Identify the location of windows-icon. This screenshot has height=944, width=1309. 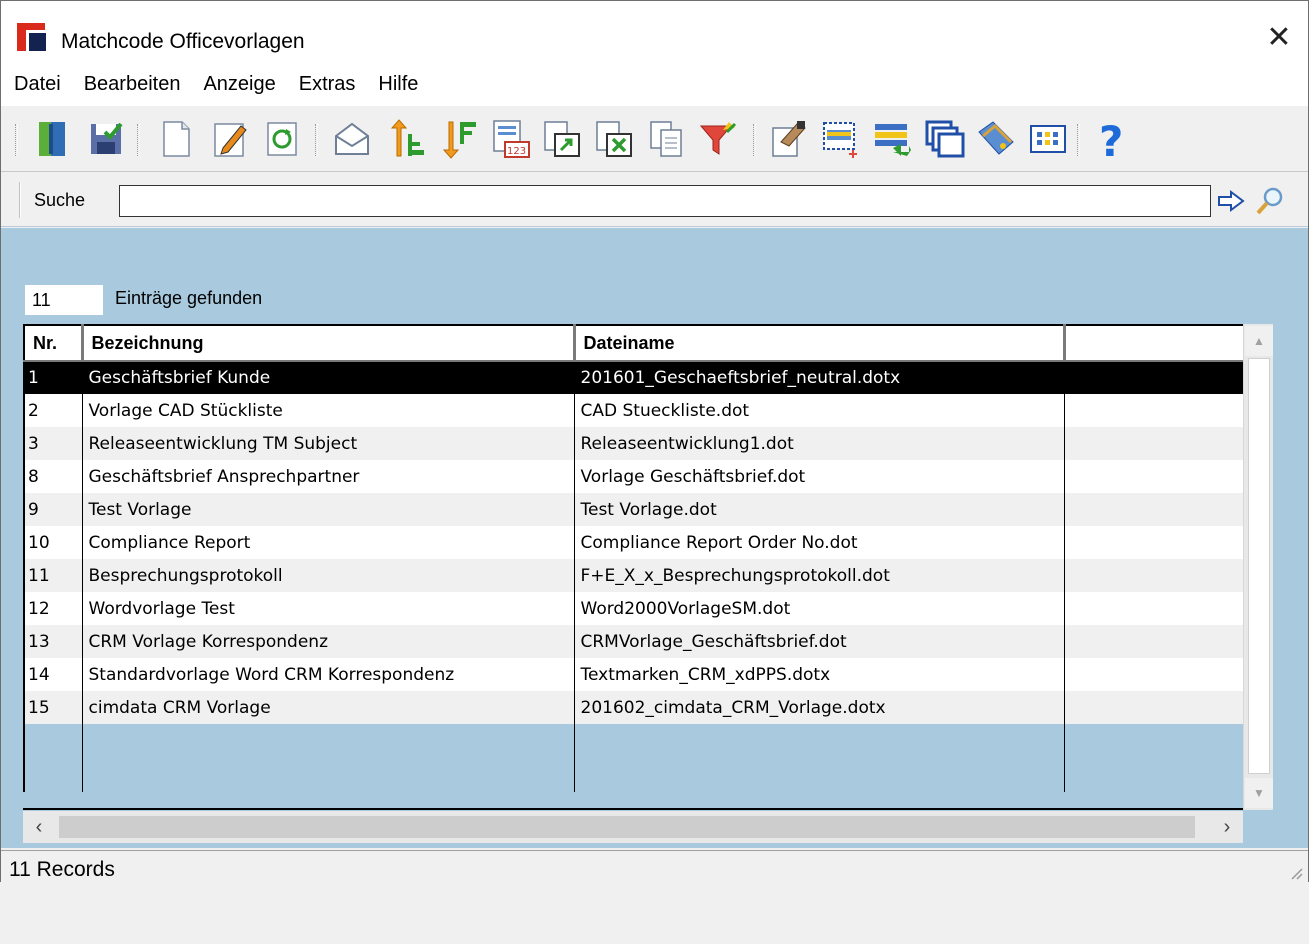
(944, 140).